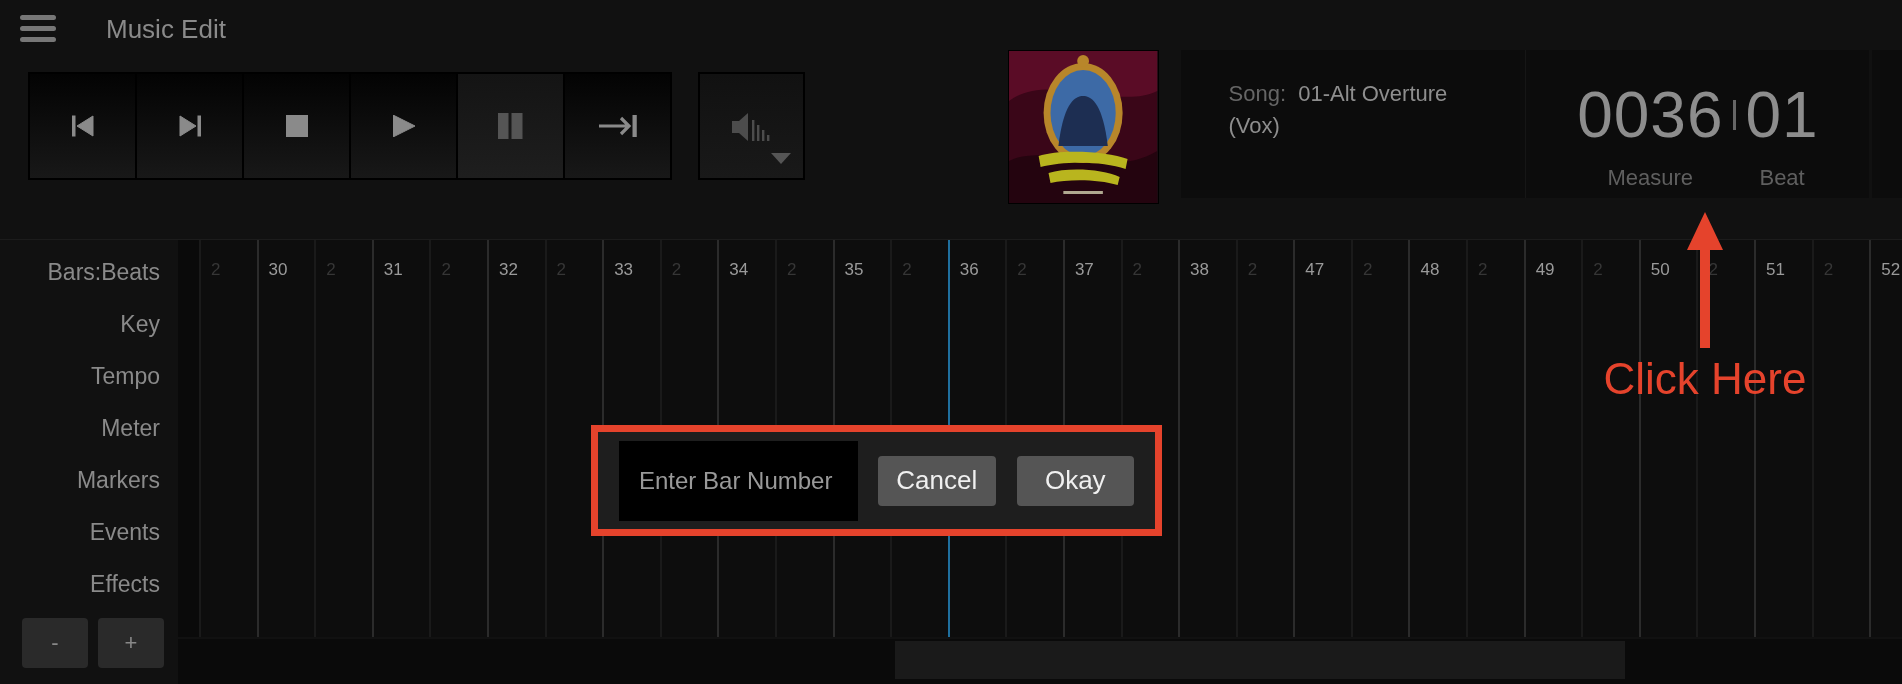 The width and height of the screenshot is (1902, 684). Describe the element at coordinates (393, 269) in the screenshot. I see `bar-number: 31` at that location.